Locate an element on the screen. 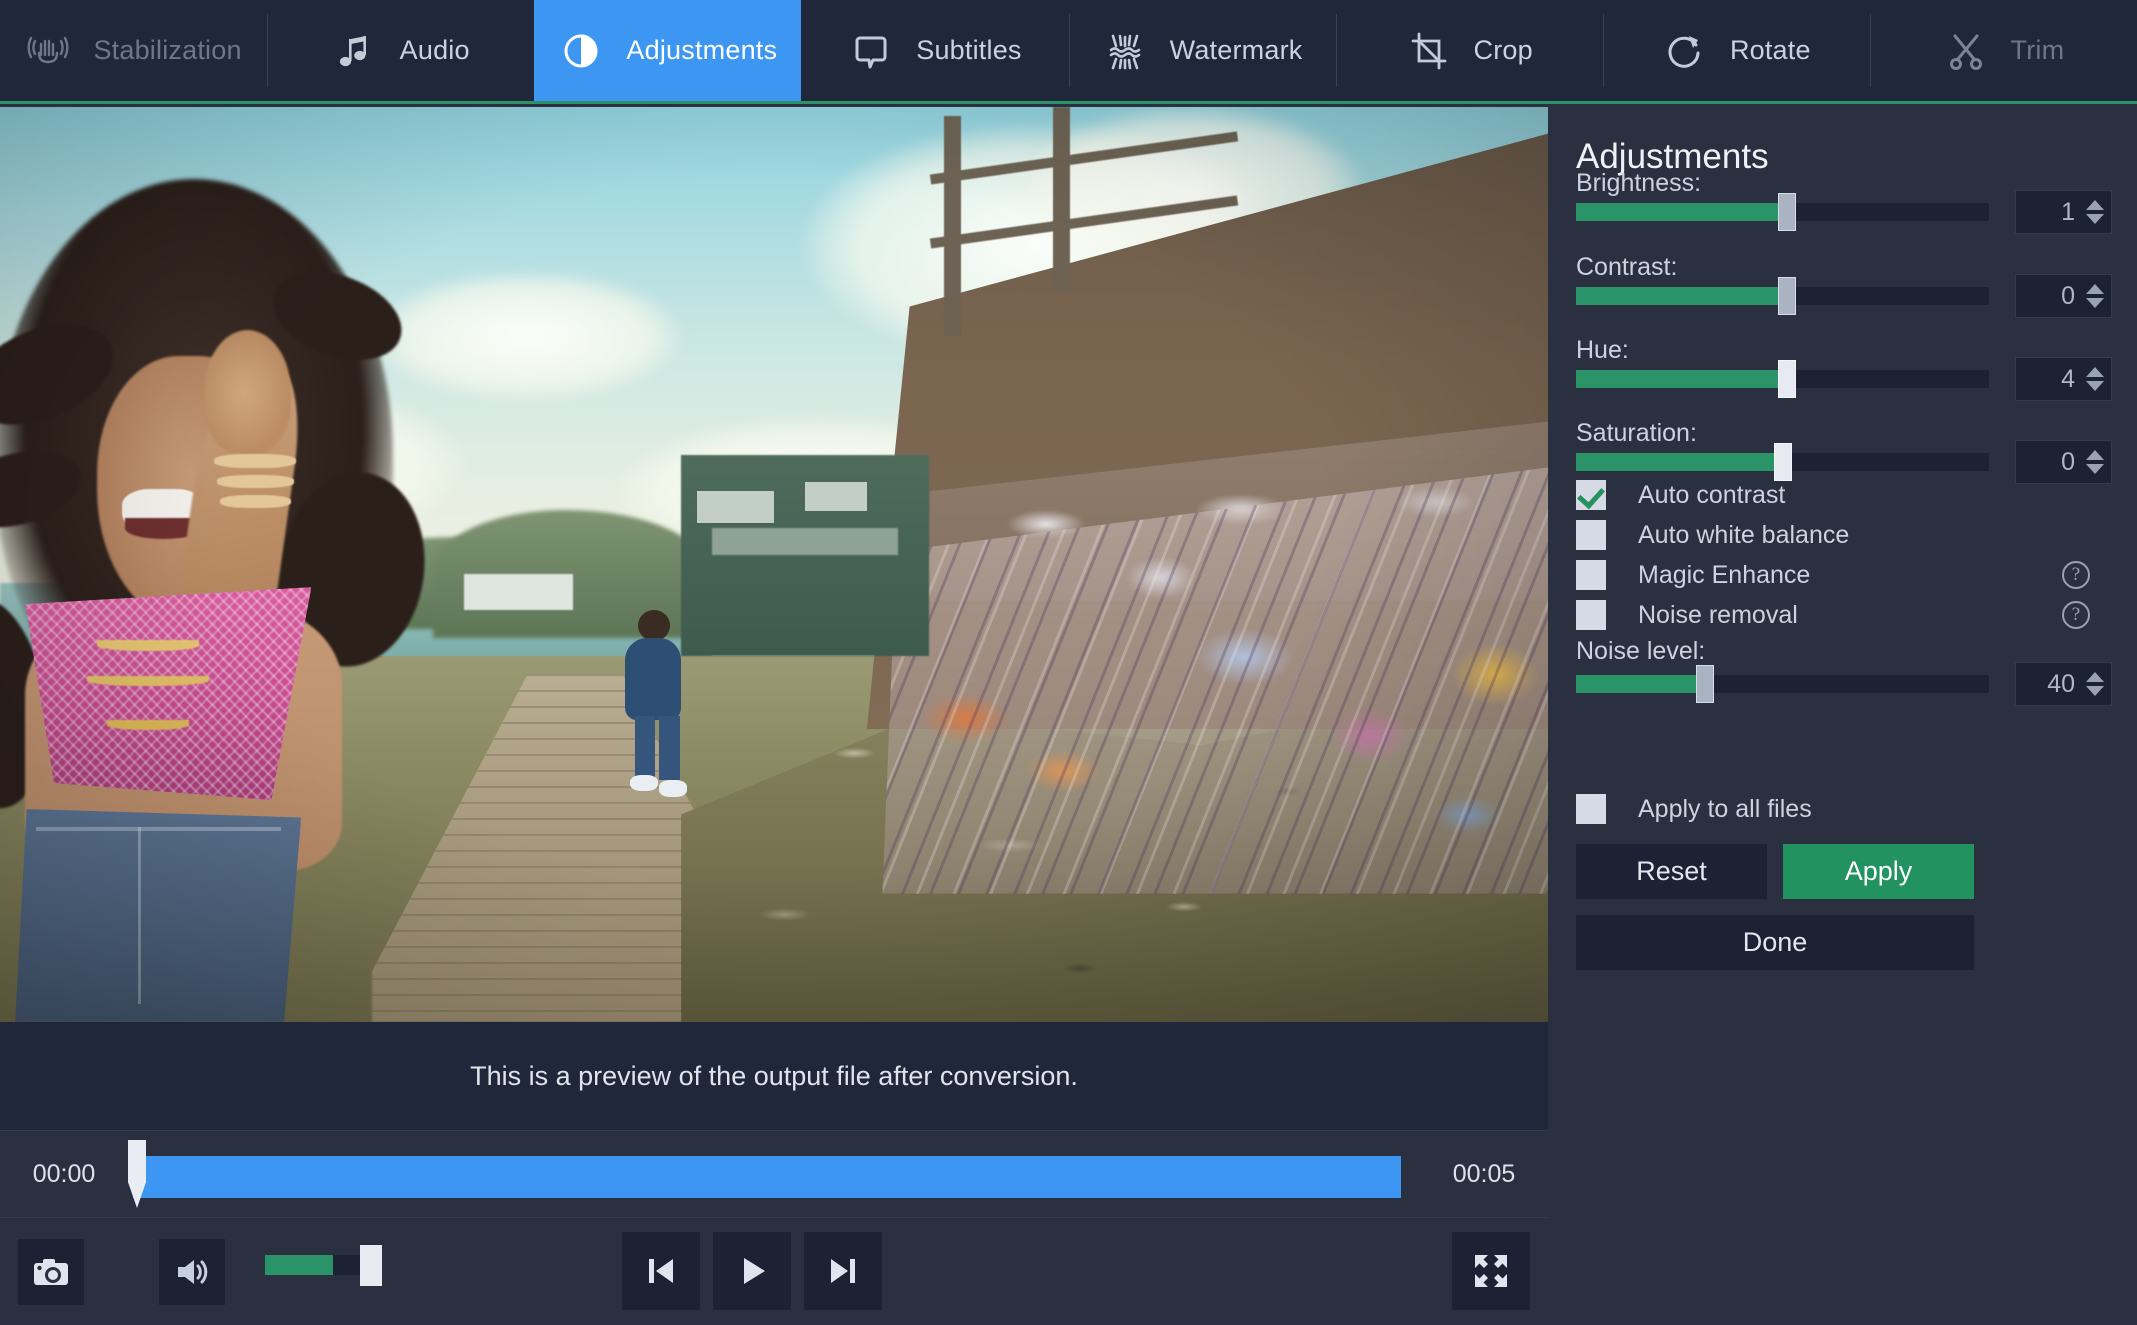 The height and width of the screenshot is (1325, 2137). speaker-icon is located at coordinates (192, 1272).